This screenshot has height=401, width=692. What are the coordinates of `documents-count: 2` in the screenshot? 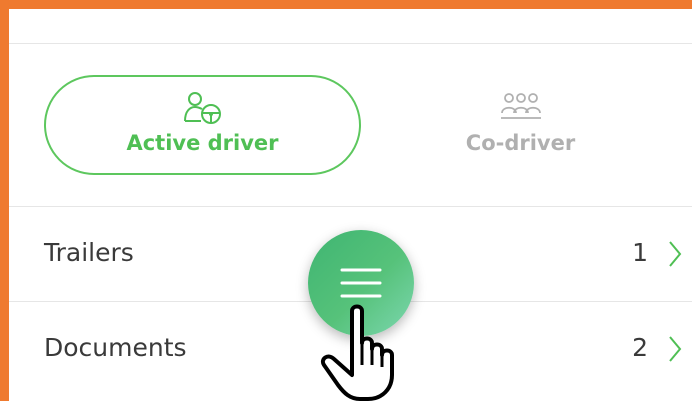 It's located at (640, 347).